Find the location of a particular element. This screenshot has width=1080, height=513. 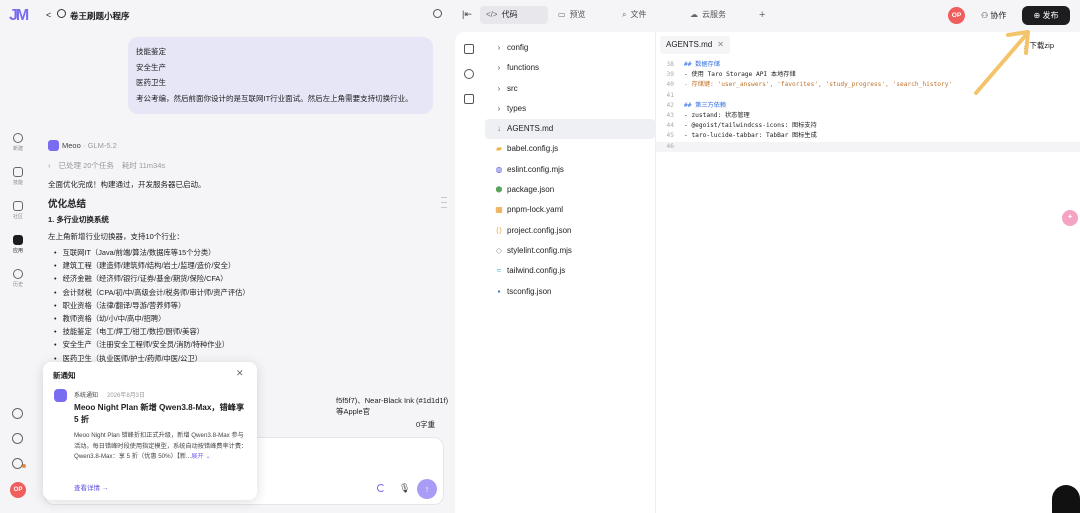

tab-preview: ▭ 预览 is located at coordinates (572, 15).